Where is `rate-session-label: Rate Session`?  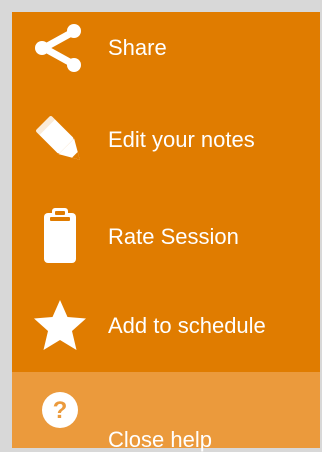 rate-session-label: Rate Session is located at coordinates (173, 236).